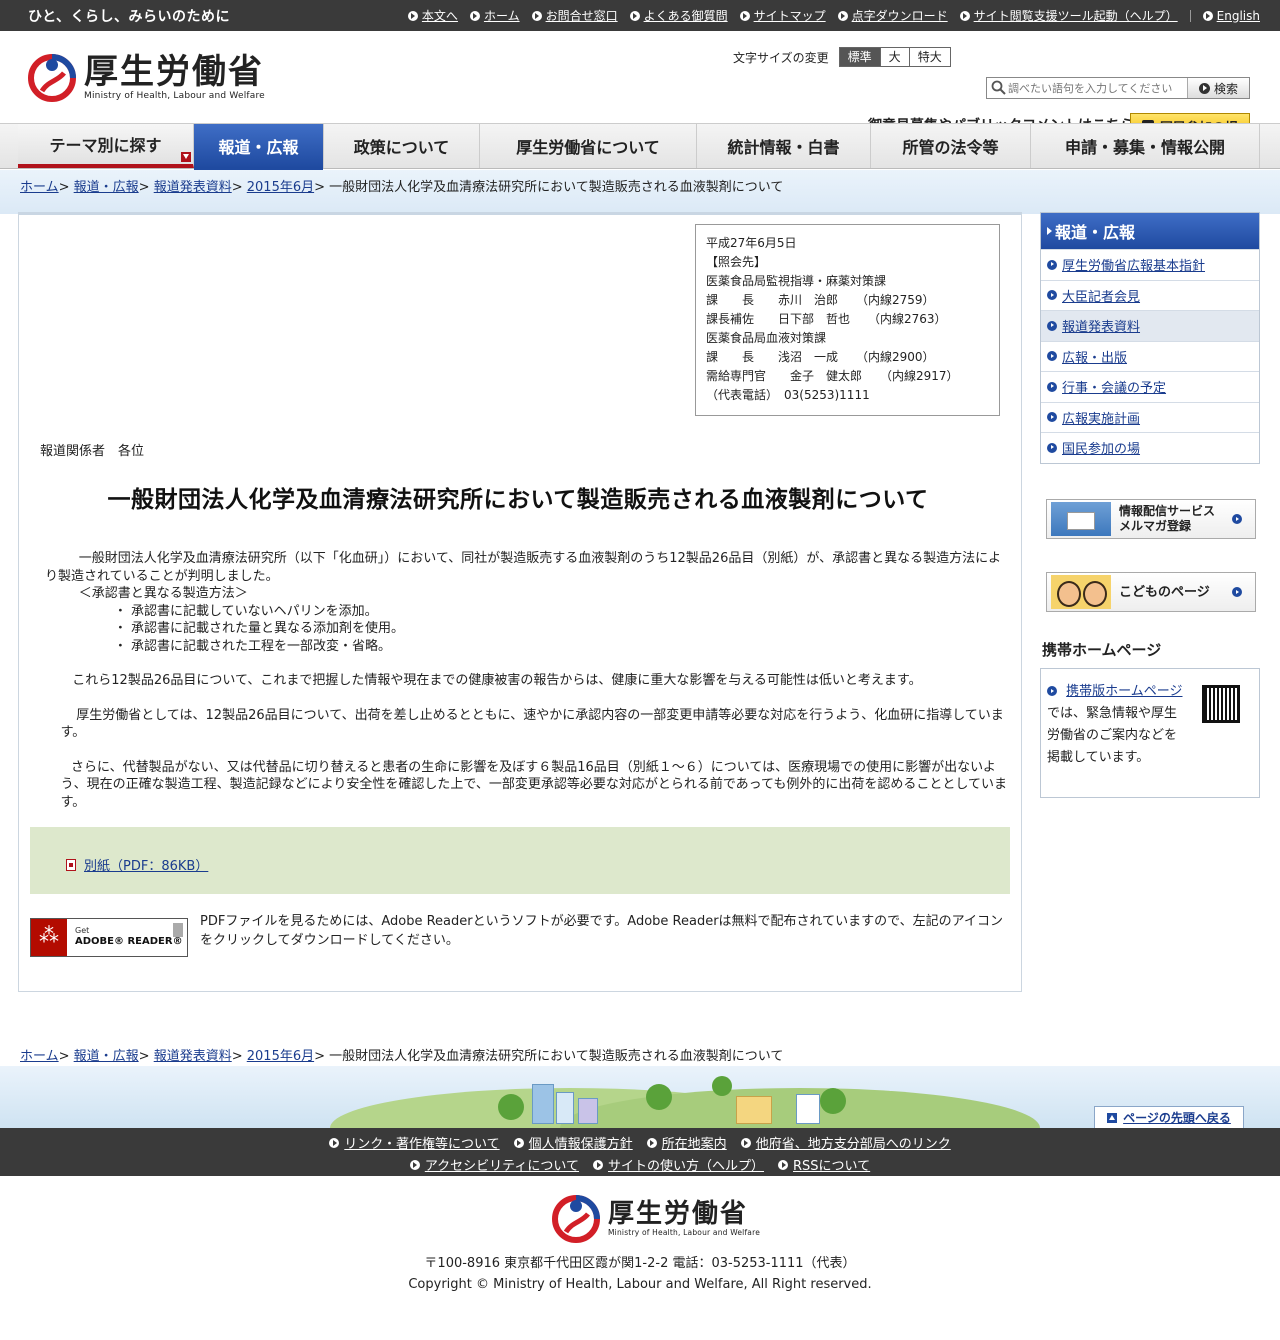 Image resolution: width=1280 pixels, height=1340 pixels. Describe the element at coordinates (1145, 146) in the screenshot. I see `gnav-applications: 申請・募集・情報公開` at that location.